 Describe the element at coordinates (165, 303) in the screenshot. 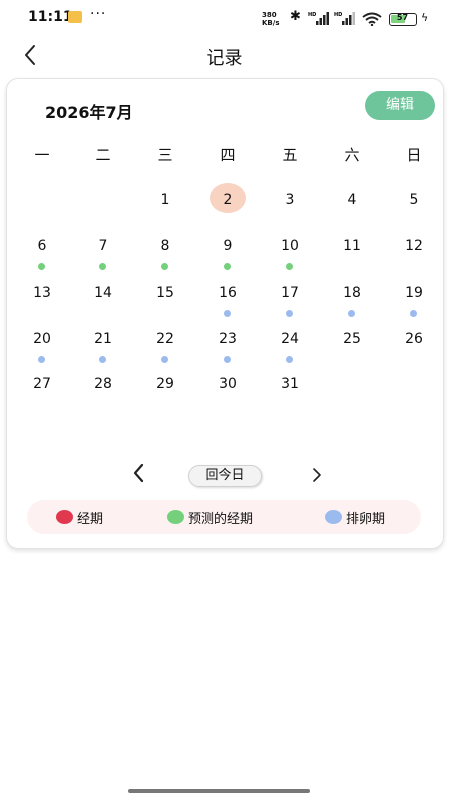

I see `calendar-day: 15` at that location.